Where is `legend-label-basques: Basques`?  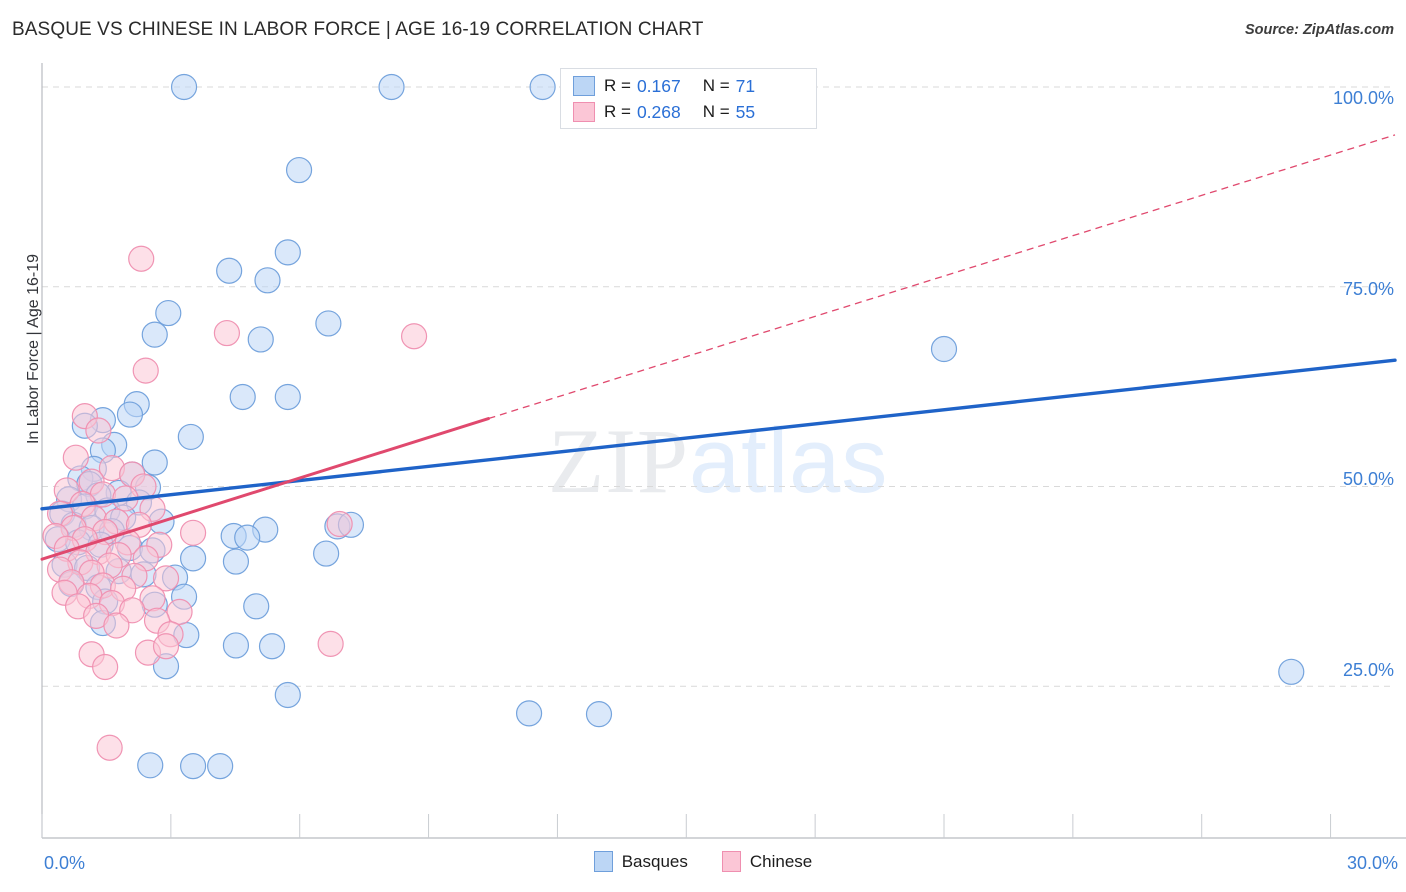
legend-label-basques: Basques is located at coordinates (654, 861).